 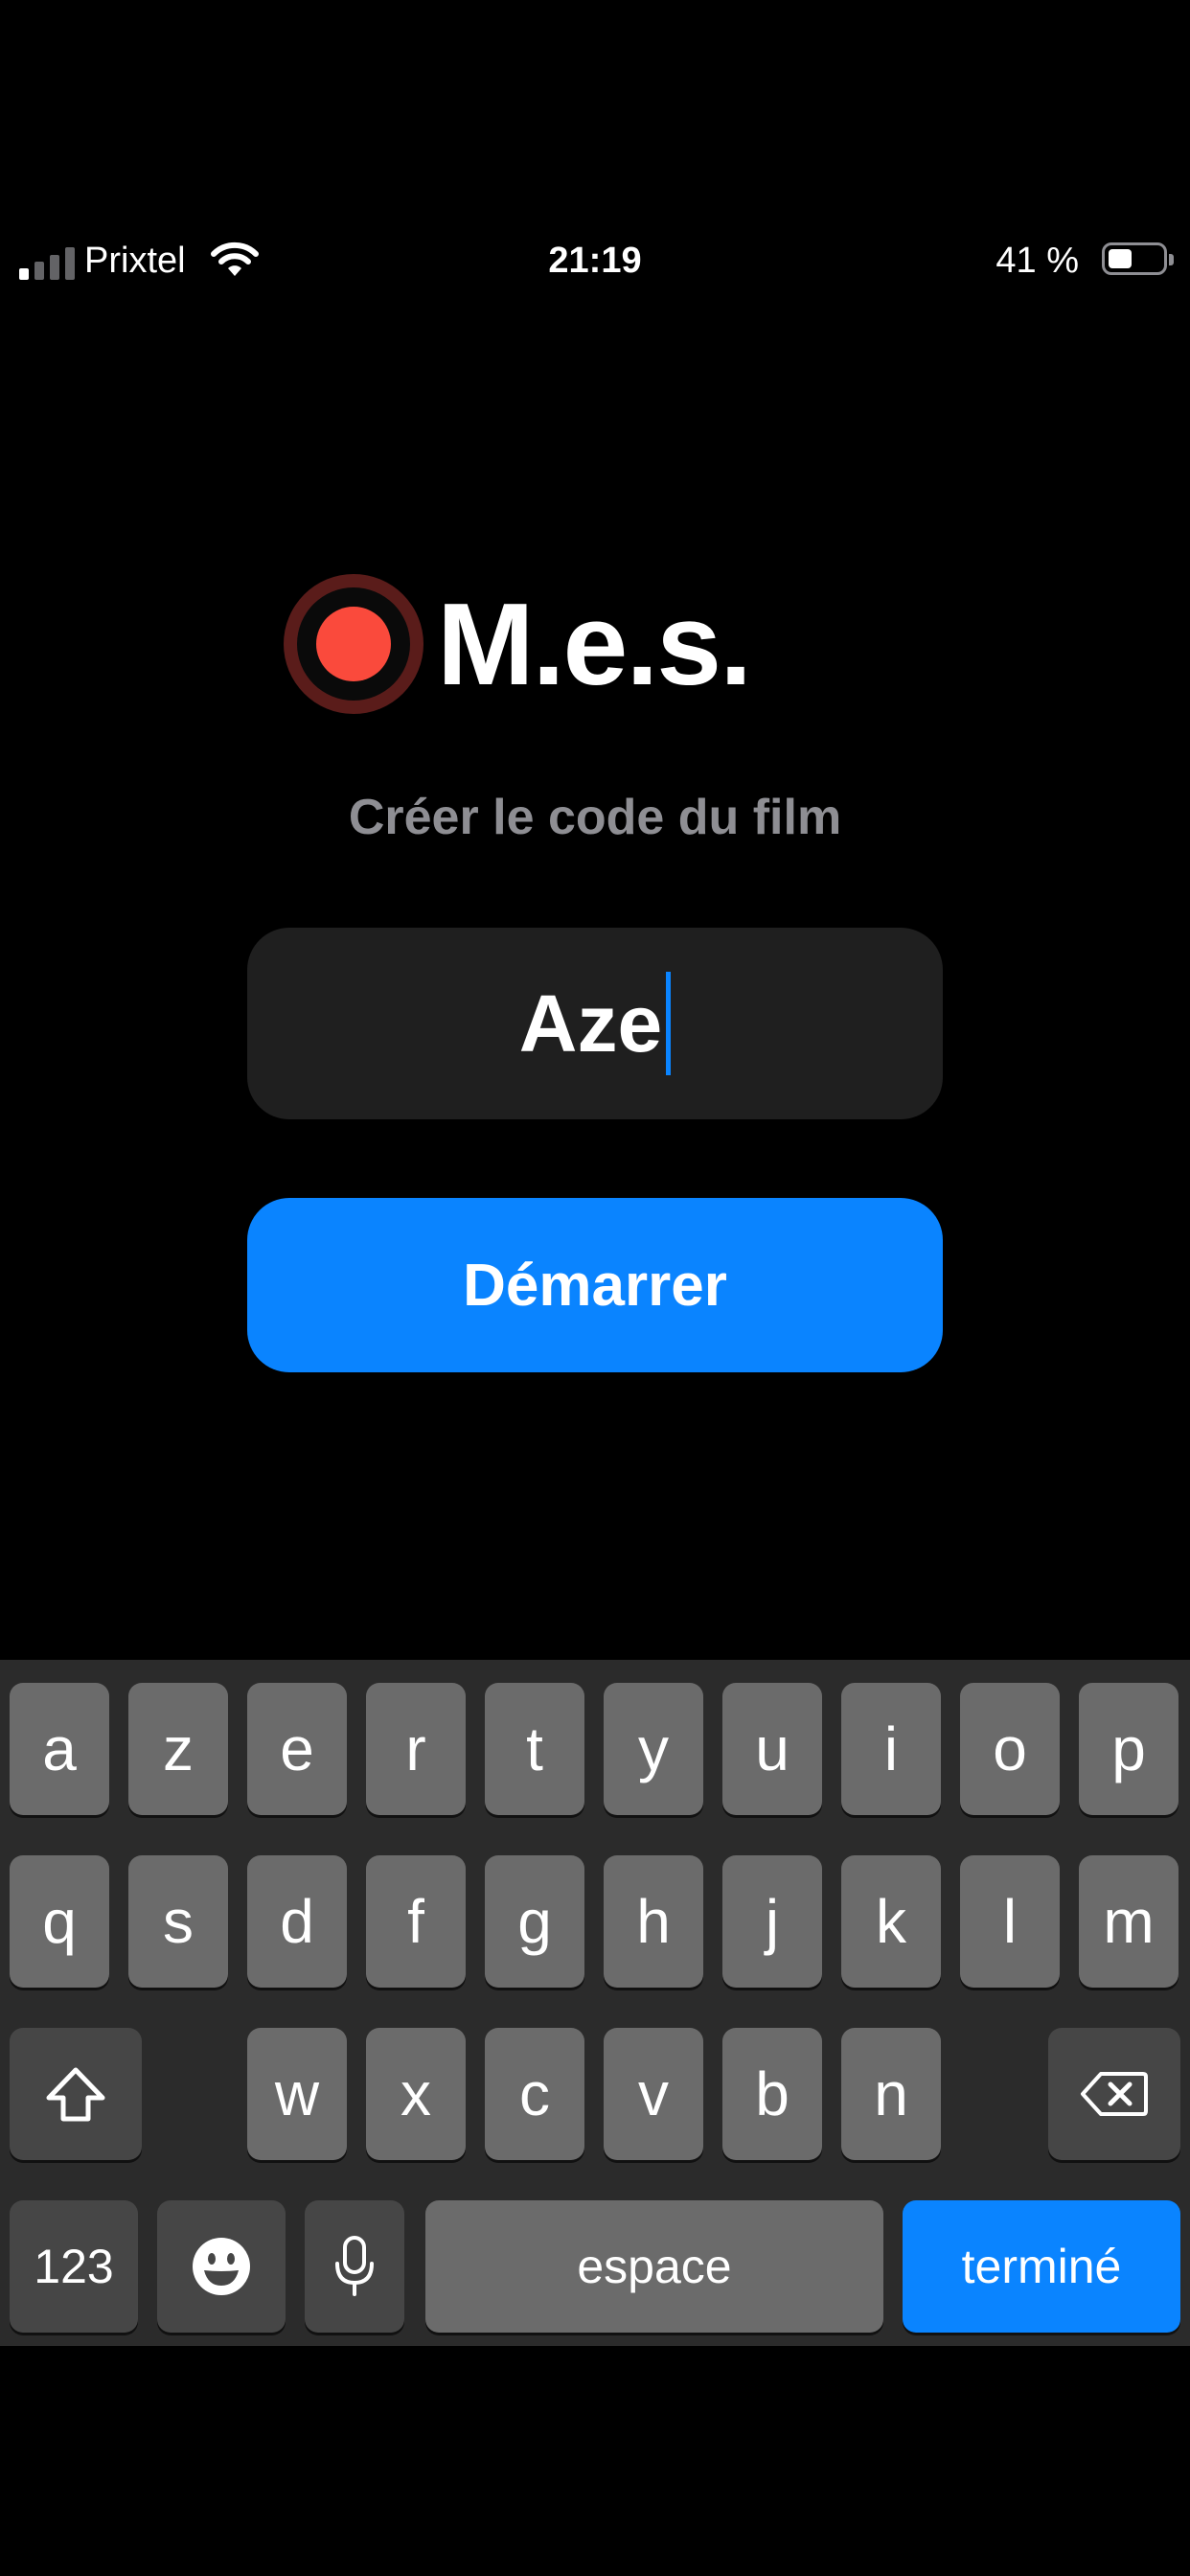 What do you see at coordinates (1010, 1921) in the screenshot?
I see `key-l: l` at bounding box center [1010, 1921].